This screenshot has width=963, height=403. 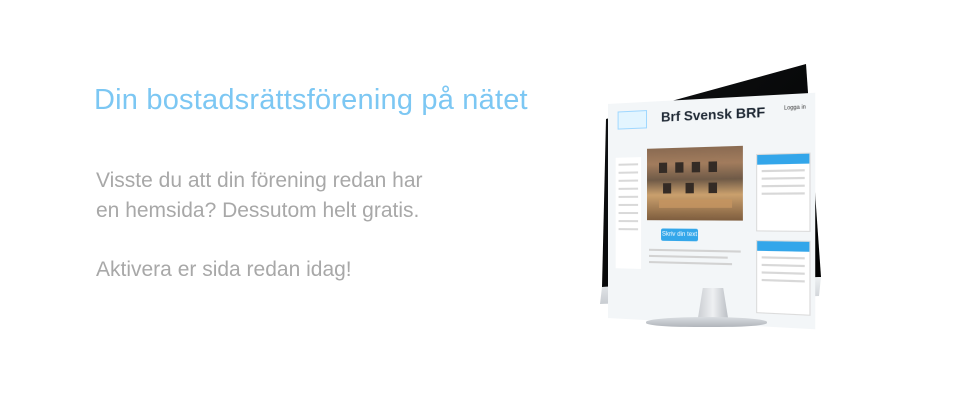 What do you see at coordinates (680, 235) in the screenshot?
I see `mini-cta-button: Skriv din text` at bounding box center [680, 235].